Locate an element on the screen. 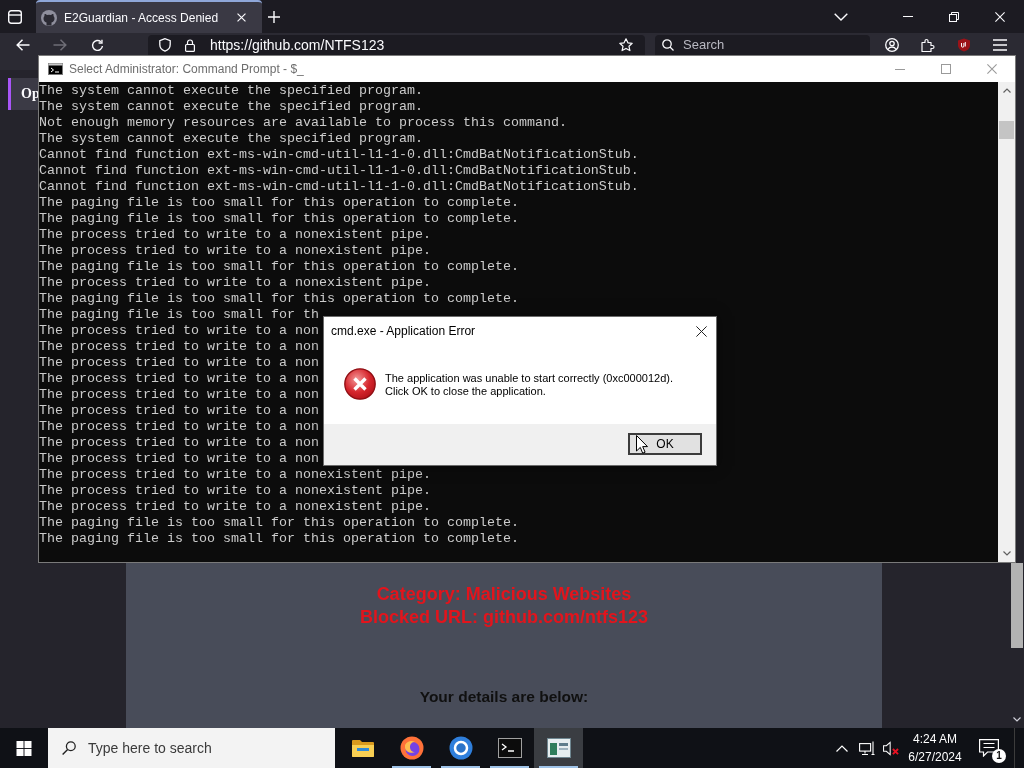 This screenshot has height=768, width=1024. error-message: The application was unable to start correctly (0xc000012d). Click OK to close the application. is located at coordinates (529, 385).